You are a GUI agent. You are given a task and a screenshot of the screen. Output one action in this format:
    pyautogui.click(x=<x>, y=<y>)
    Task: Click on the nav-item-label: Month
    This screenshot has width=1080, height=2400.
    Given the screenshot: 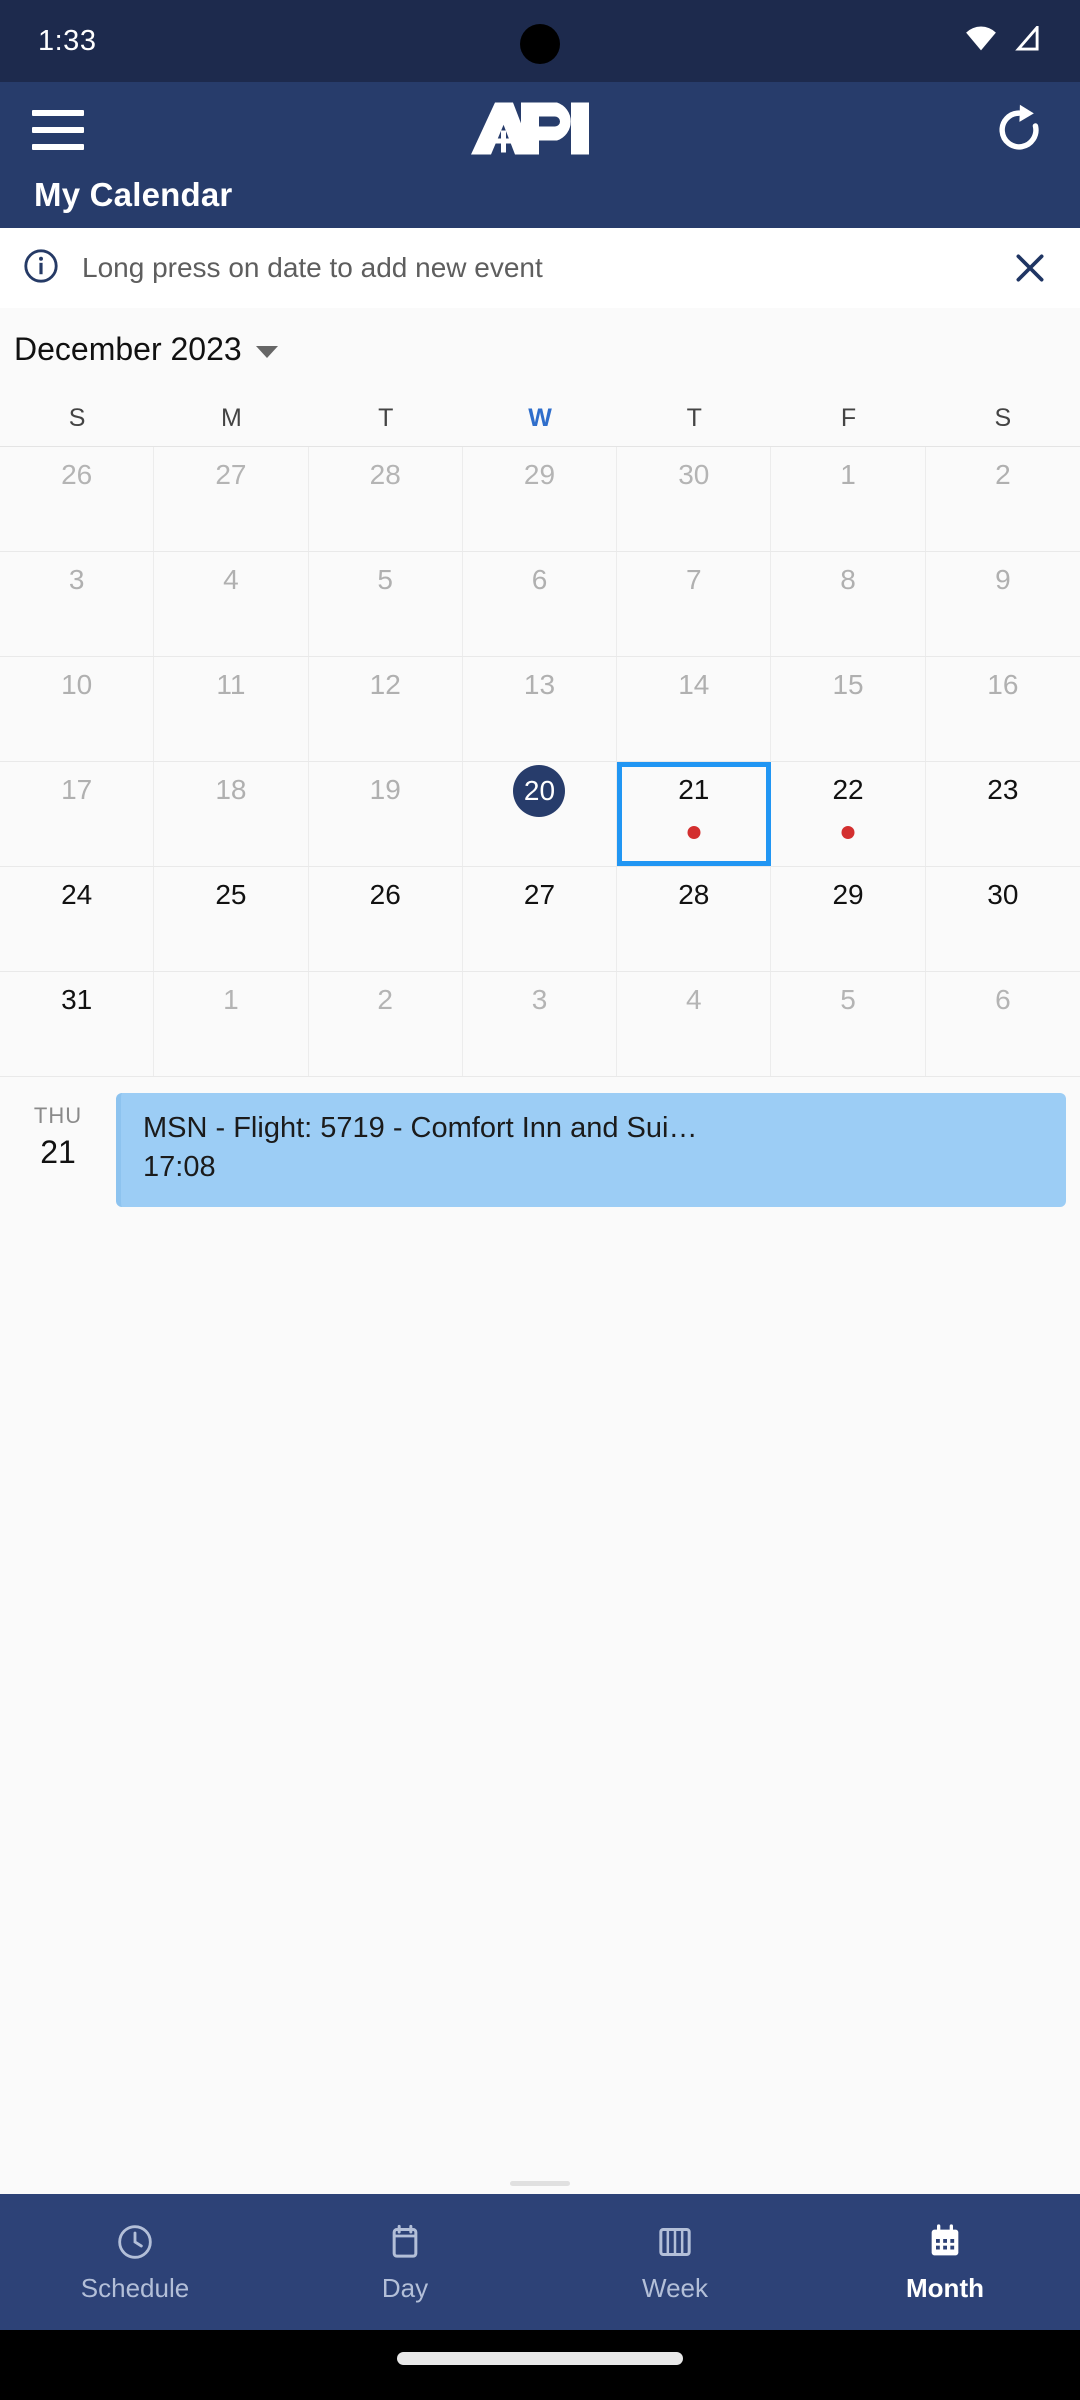 What is the action you would take?
    pyautogui.click(x=945, y=2287)
    